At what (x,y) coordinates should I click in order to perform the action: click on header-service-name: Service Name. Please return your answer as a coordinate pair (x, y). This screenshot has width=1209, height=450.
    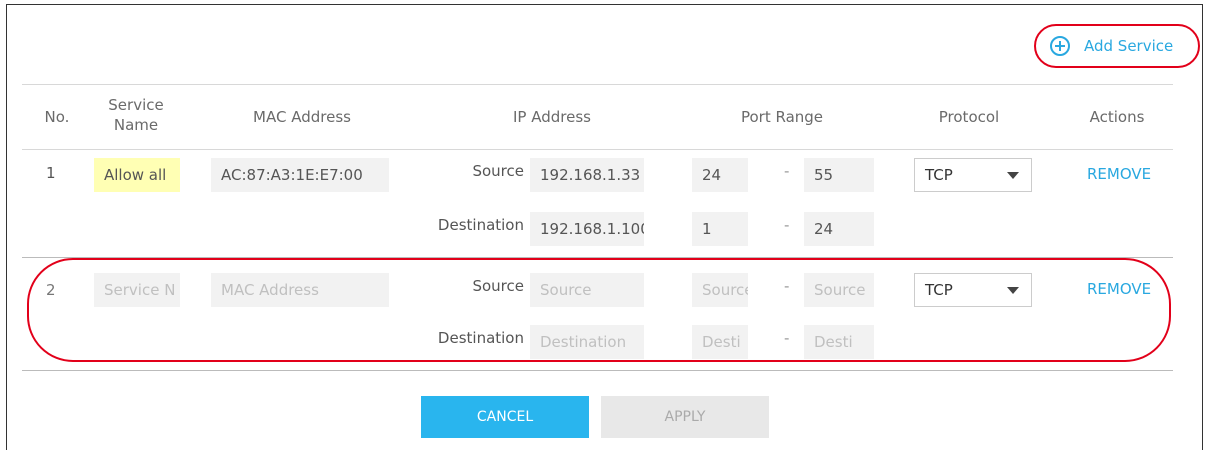
    Looking at the image, I should click on (136, 115).